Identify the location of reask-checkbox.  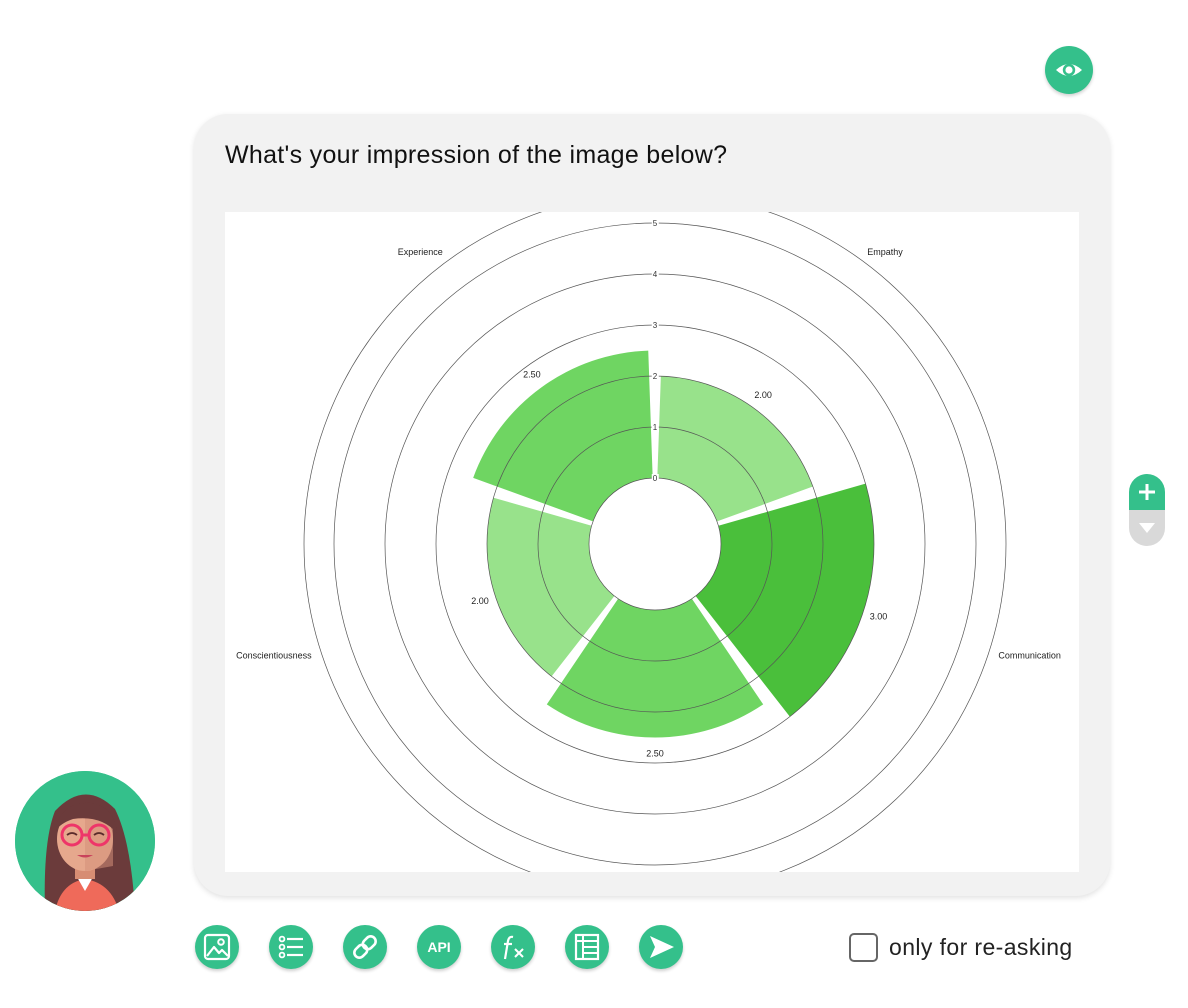
(863, 947).